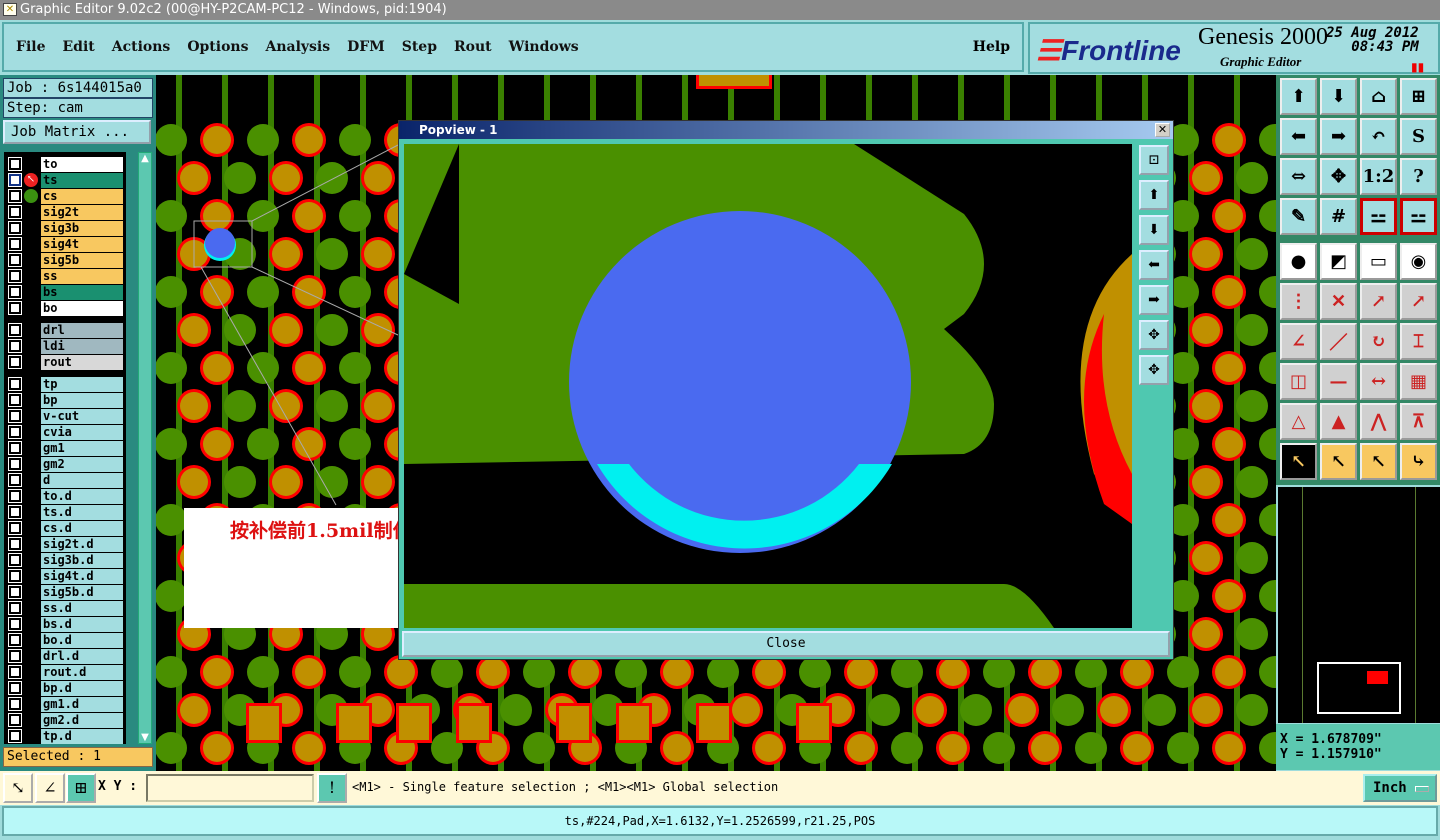 This screenshot has height=840, width=1440. I want to click on layer-name: sig3b, so click(82, 228).